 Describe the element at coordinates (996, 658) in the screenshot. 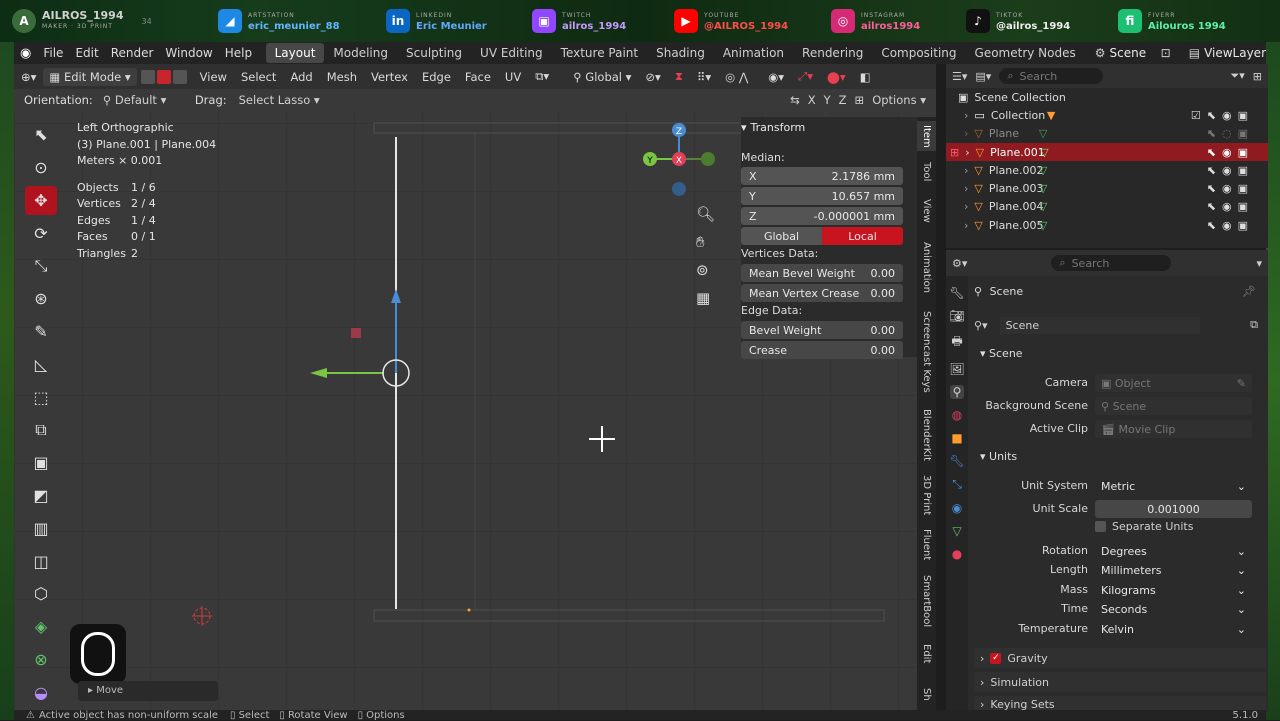

I see `gravity-checkbox-icon: ✓` at that location.